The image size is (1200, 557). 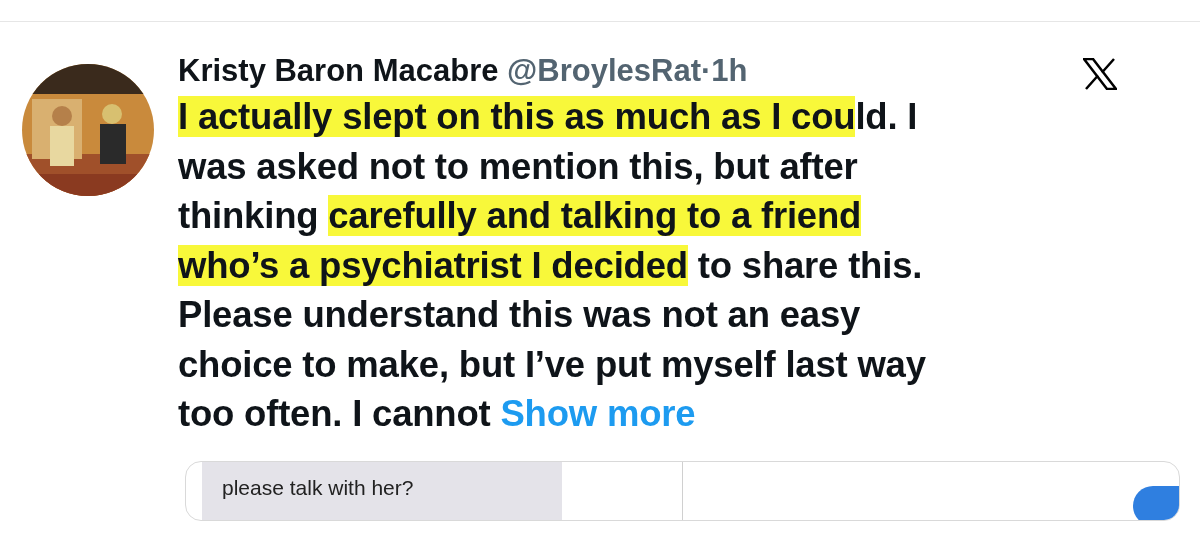 What do you see at coordinates (1100, 74) in the screenshot?
I see `x-logo-icon` at bounding box center [1100, 74].